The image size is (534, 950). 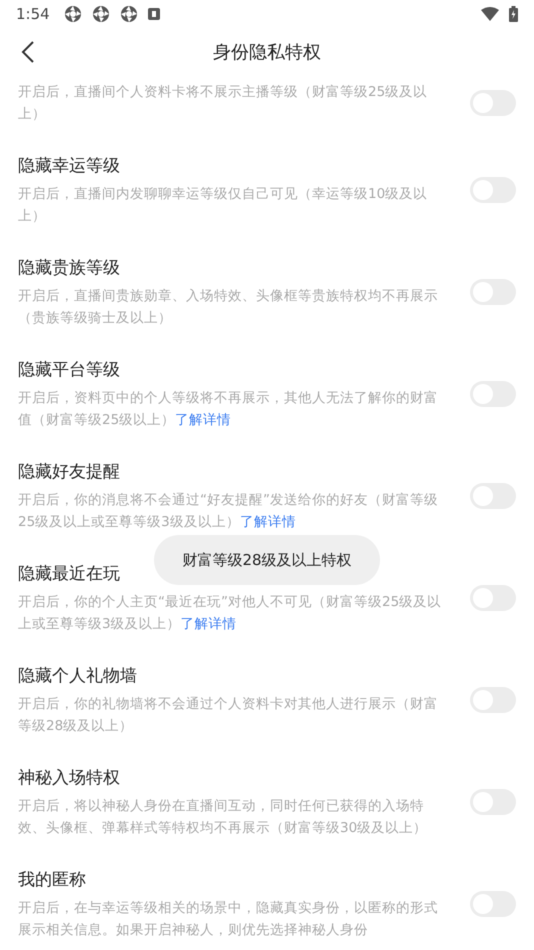 What do you see at coordinates (69, 268) in the screenshot?
I see `setting-title: 隐藏贵族等级` at bounding box center [69, 268].